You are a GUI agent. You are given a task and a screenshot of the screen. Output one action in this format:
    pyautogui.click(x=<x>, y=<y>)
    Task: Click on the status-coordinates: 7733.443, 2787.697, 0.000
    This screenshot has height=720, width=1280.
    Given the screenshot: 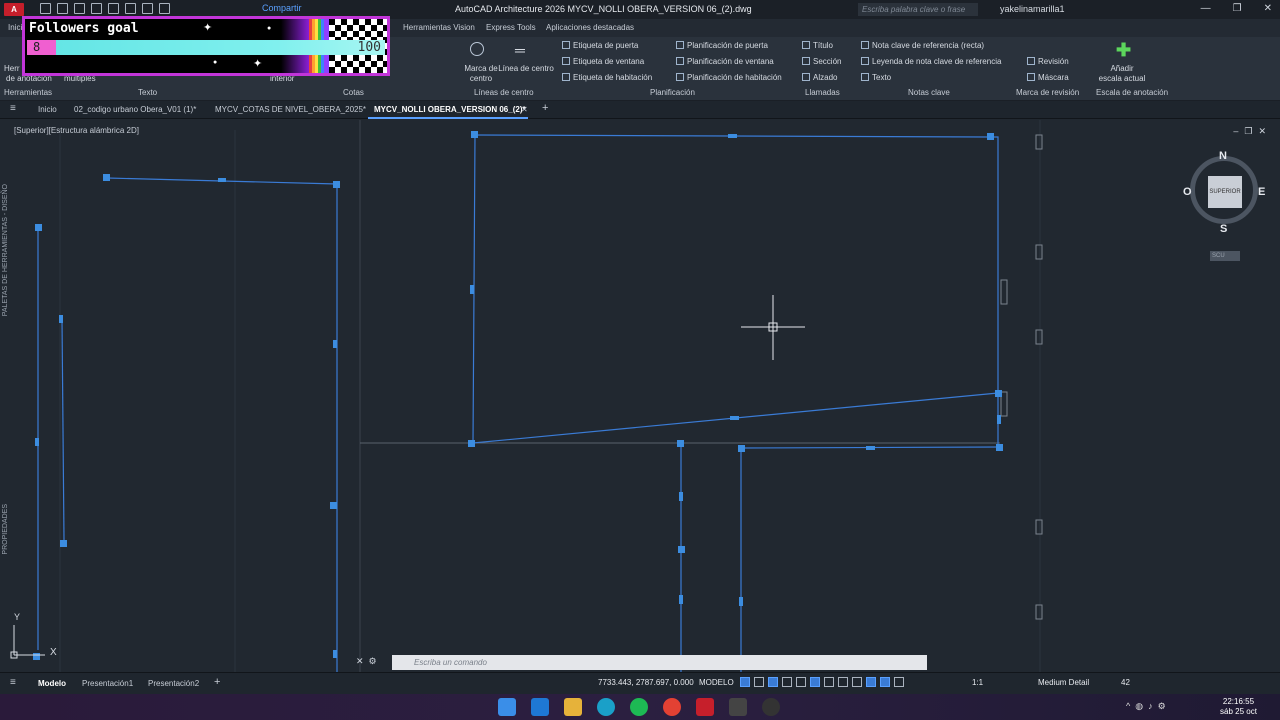 What is the action you would take?
    pyautogui.click(x=646, y=682)
    